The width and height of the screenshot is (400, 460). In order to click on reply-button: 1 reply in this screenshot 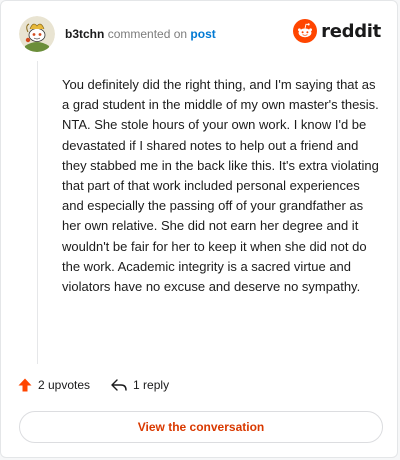, I will do `click(139, 385)`.